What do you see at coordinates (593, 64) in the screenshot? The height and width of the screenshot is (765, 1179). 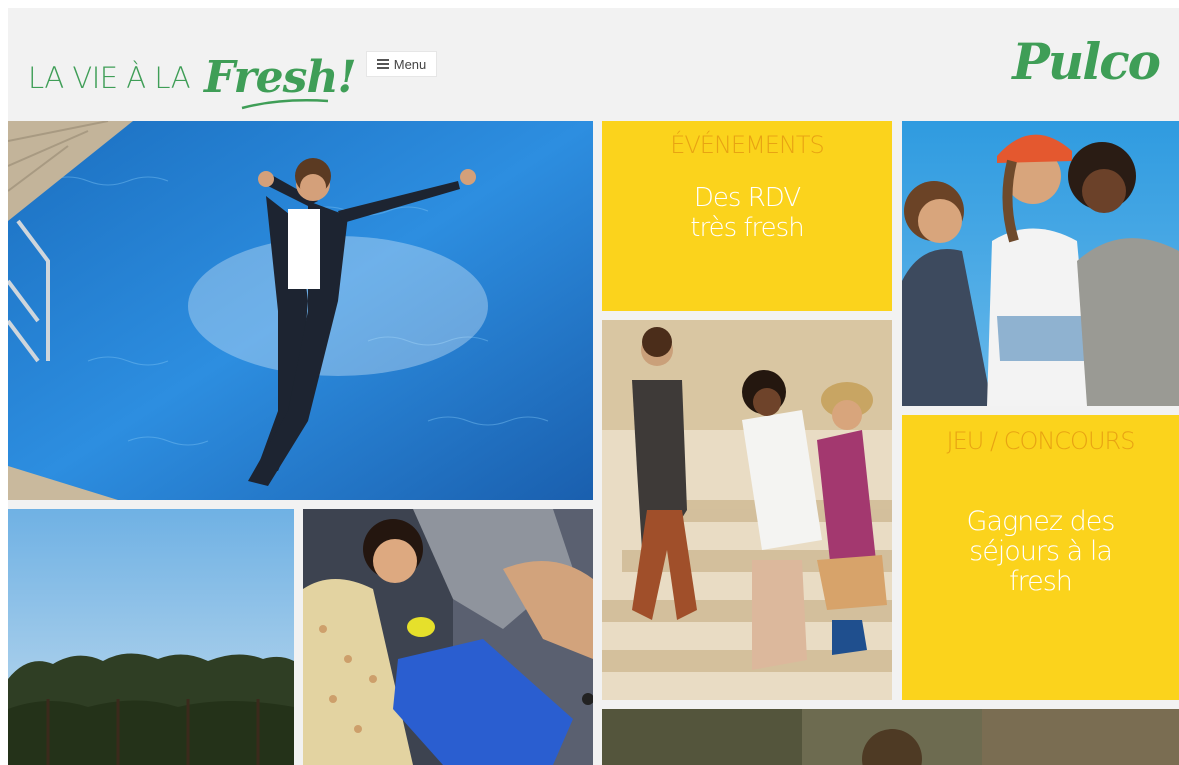 I see `site-header: LA VIE À LA Fresh! Menu Pulco` at bounding box center [593, 64].